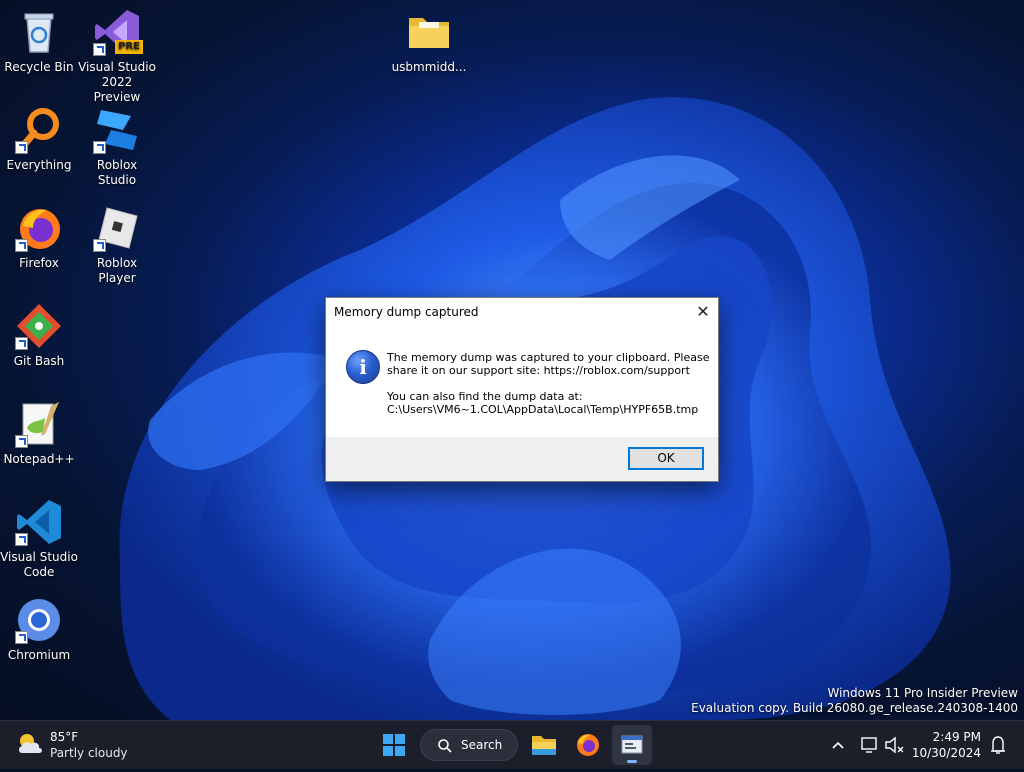 This screenshot has width=1024, height=772. Describe the element at coordinates (482, 745) in the screenshot. I see `search-label: Search` at that location.